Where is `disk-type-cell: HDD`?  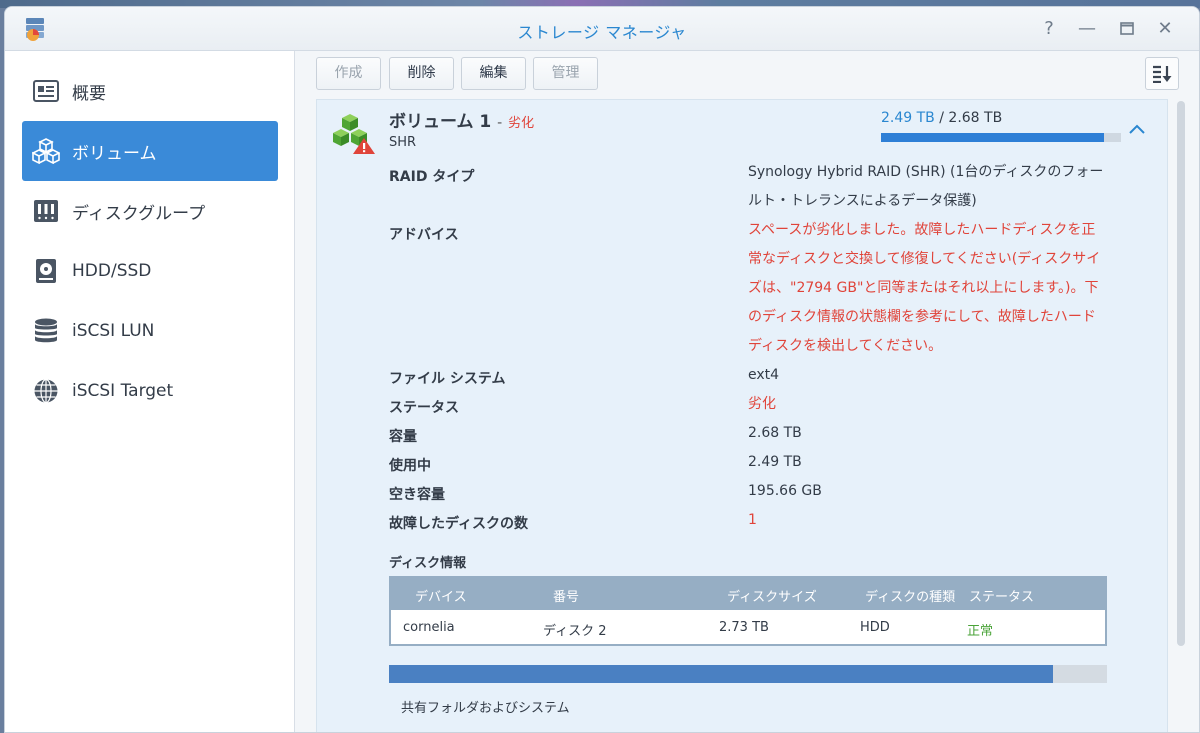 disk-type-cell: HDD is located at coordinates (875, 627).